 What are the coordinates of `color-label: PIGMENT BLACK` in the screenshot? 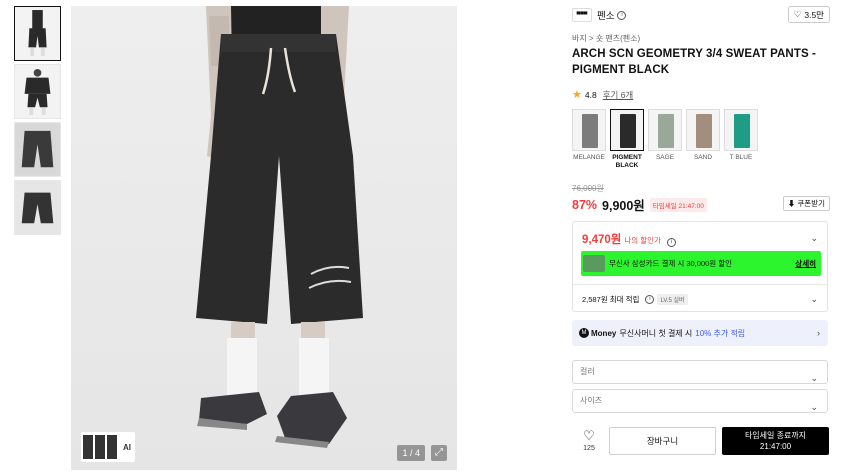 It's located at (627, 161).